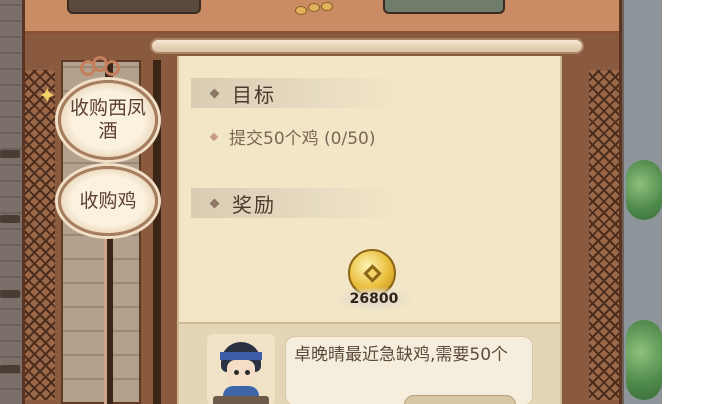 The image size is (720, 404). I want to click on box-decoration, so click(444, 7).